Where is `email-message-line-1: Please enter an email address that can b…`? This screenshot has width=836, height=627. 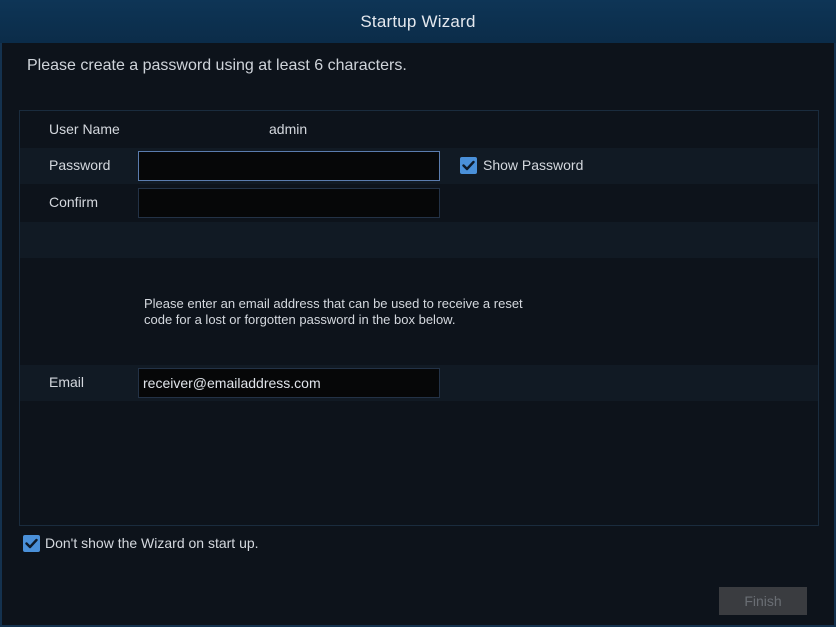 email-message-line-1: Please enter an email address that can b… is located at coordinates (333, 303).